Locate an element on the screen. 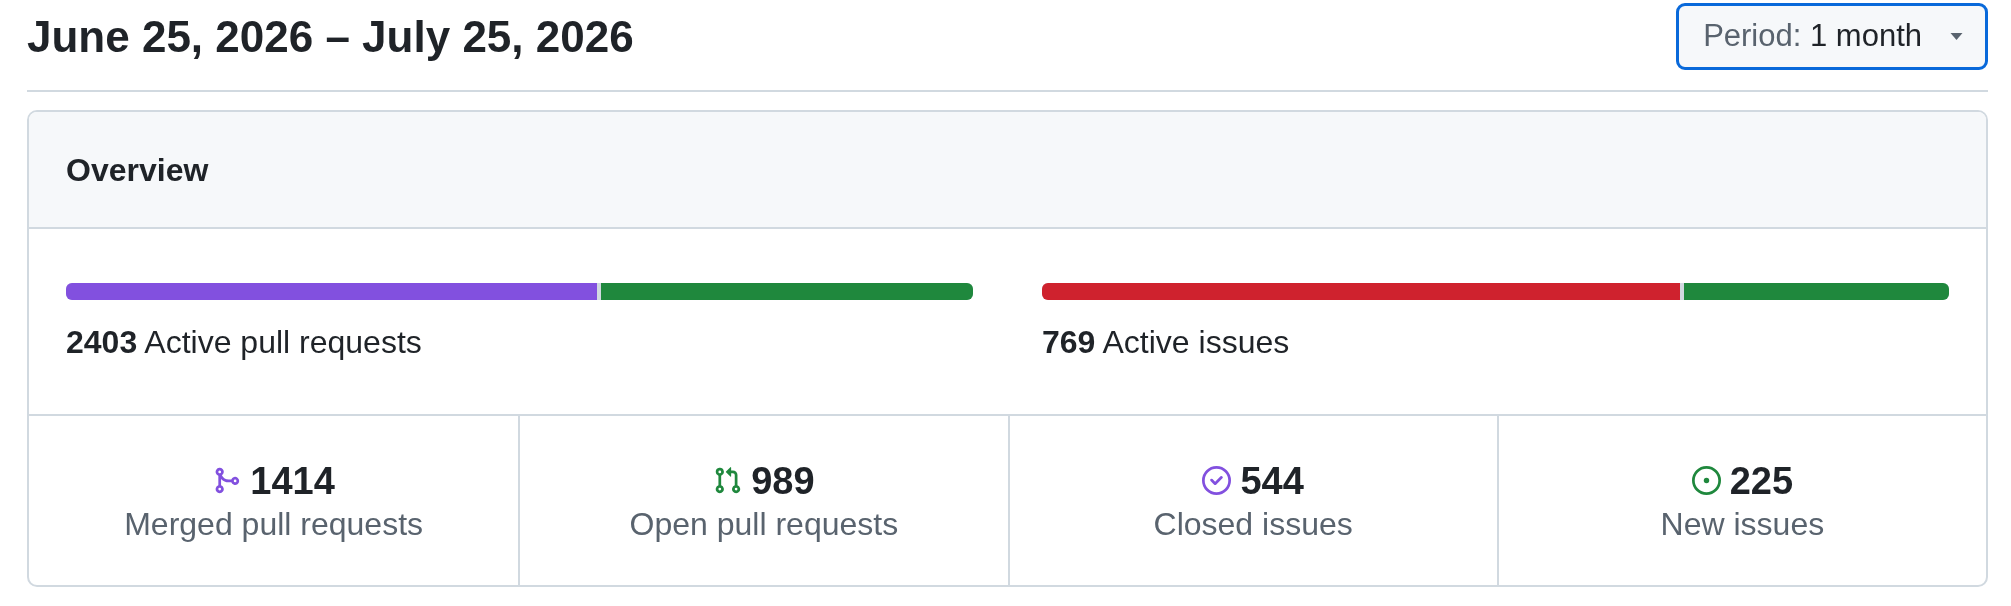 The image size is (2011, 606). pull-request-icon is located at coordinates (728, 480).